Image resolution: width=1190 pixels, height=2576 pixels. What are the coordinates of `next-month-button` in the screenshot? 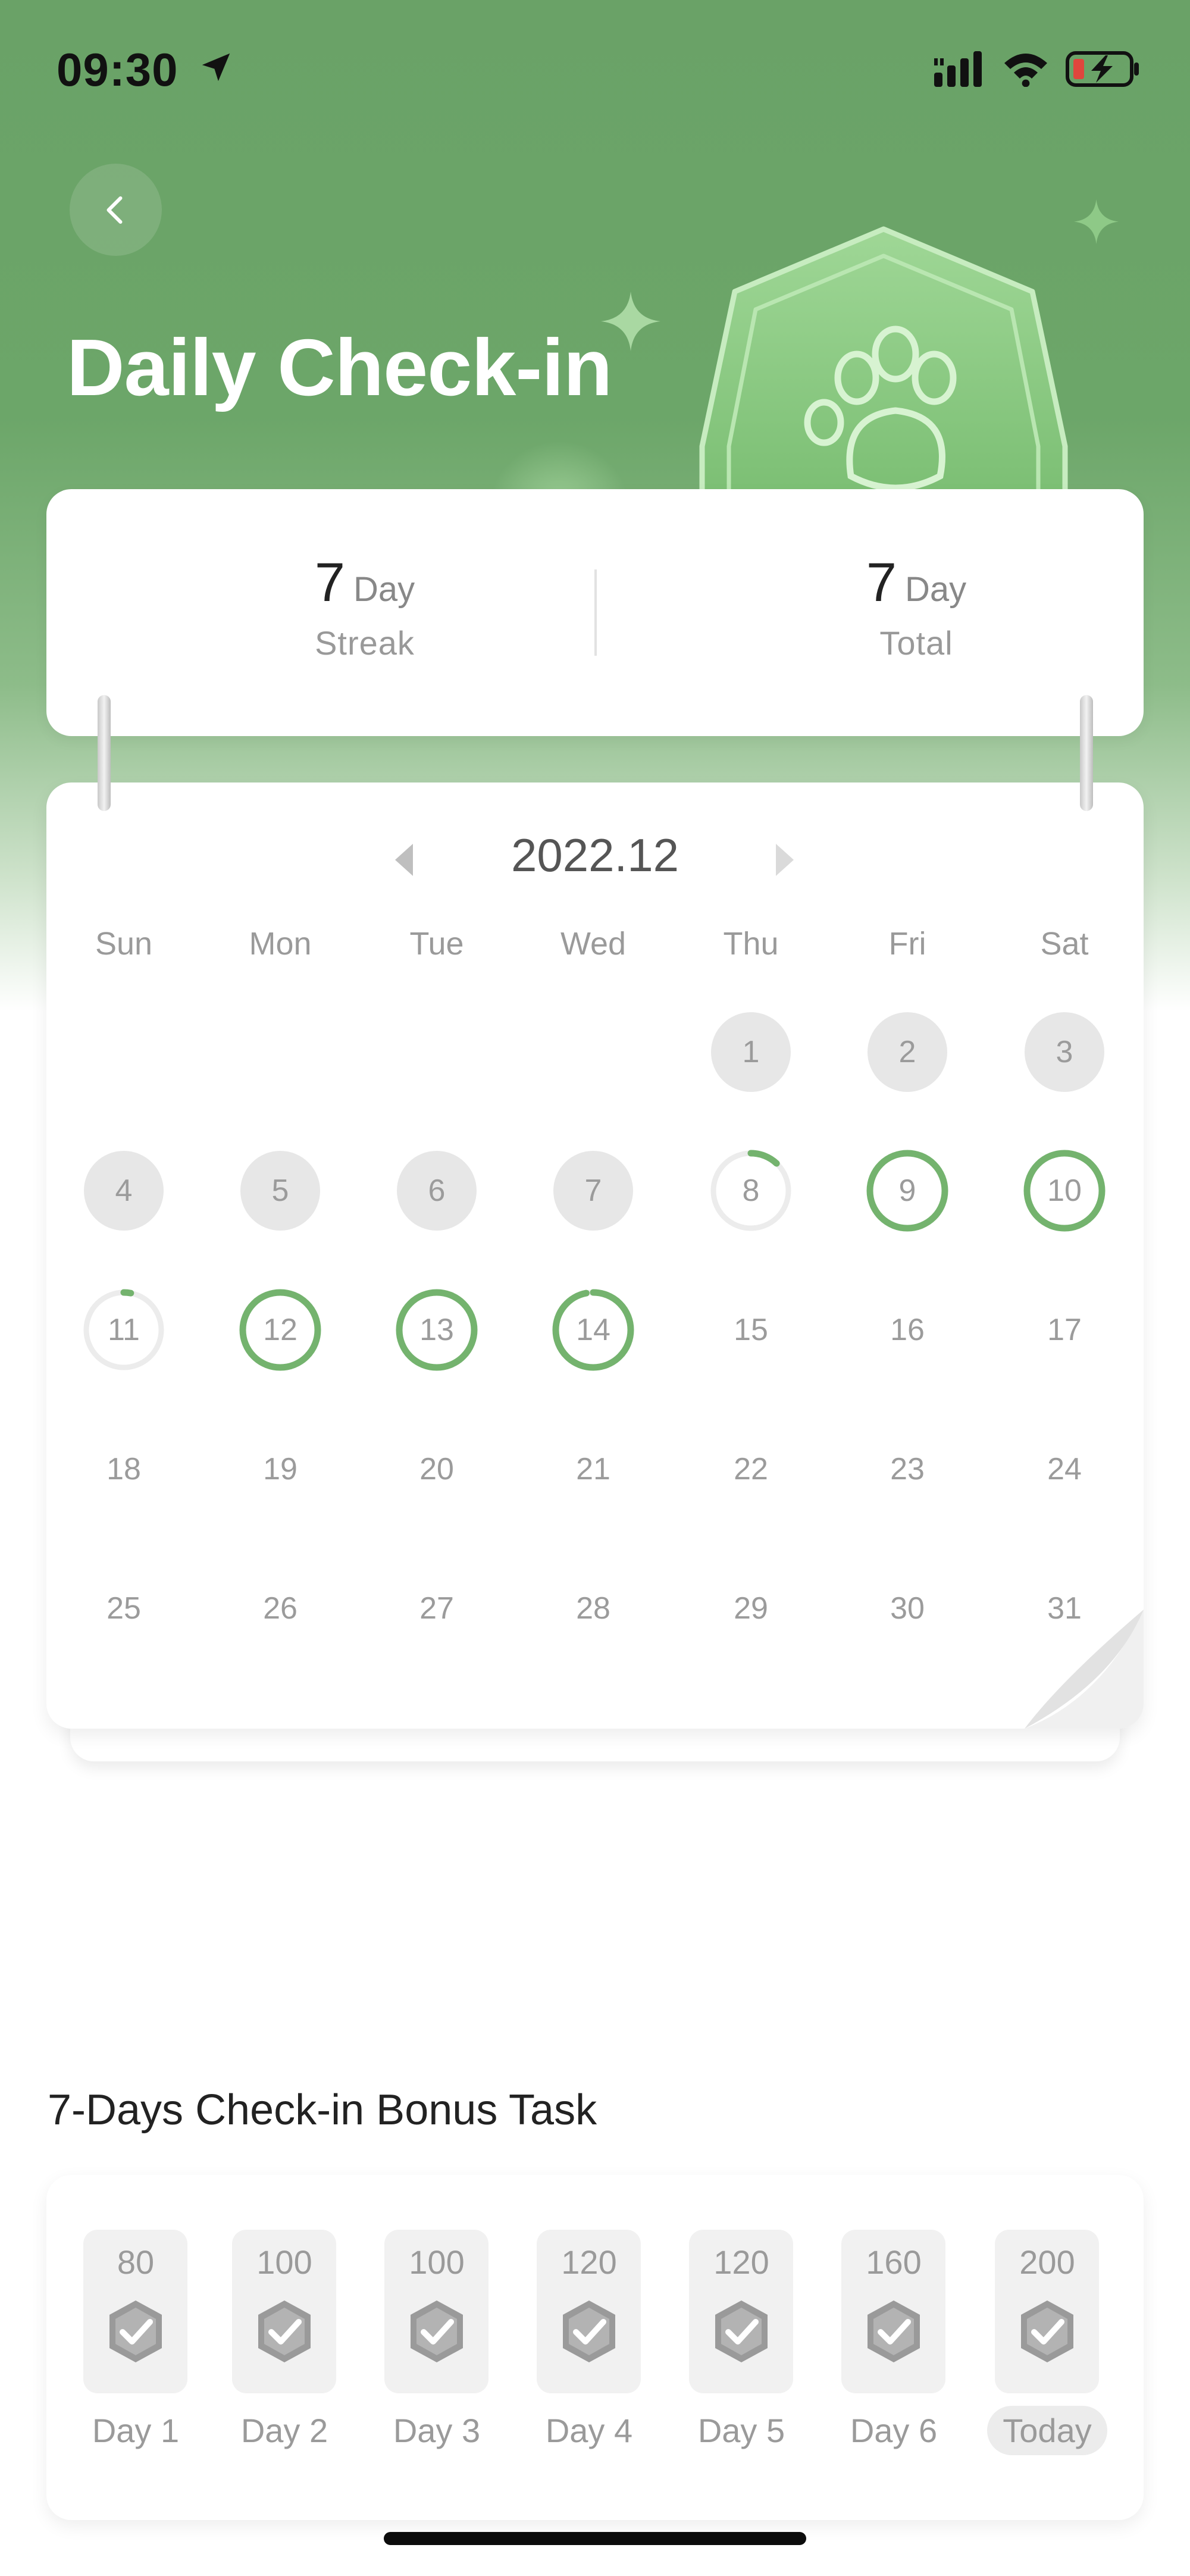 It's located at (785, 860).